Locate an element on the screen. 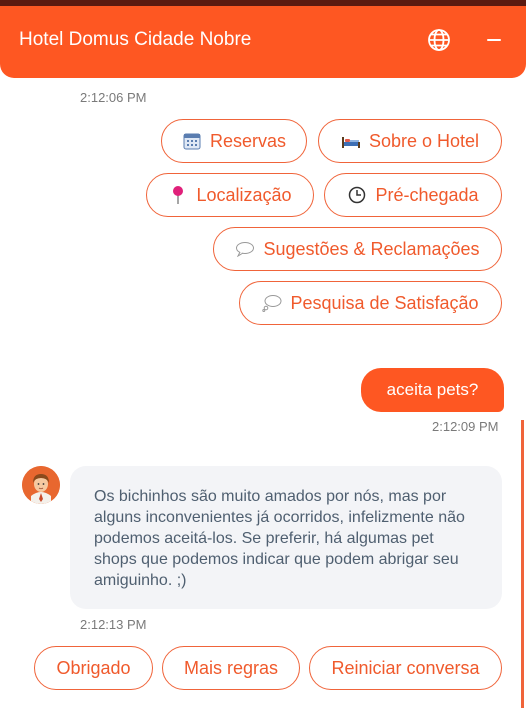 The height and width of the screenshot is (708, 526). obrigado-label: Obrigado is located at coordinates (93, 667).